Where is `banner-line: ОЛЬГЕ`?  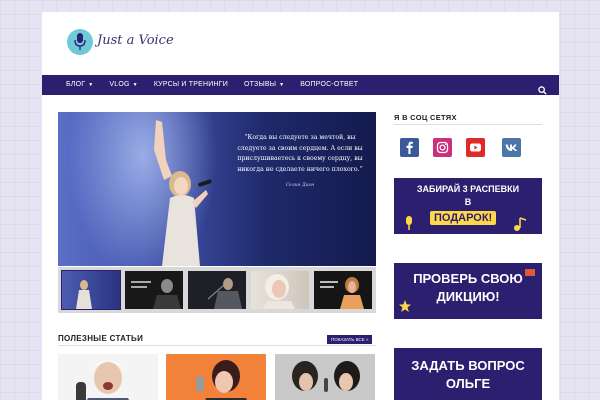
banner-line: ОЛЬГЕ is located at coordinates (468, 383).